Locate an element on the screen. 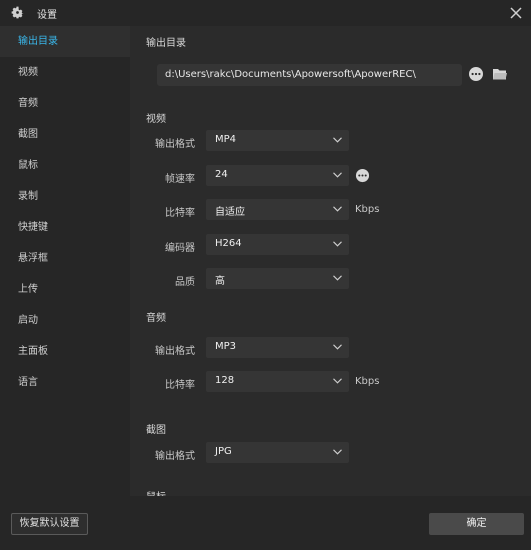  video-section-title: 视频 is located at coordinates (156, 119).